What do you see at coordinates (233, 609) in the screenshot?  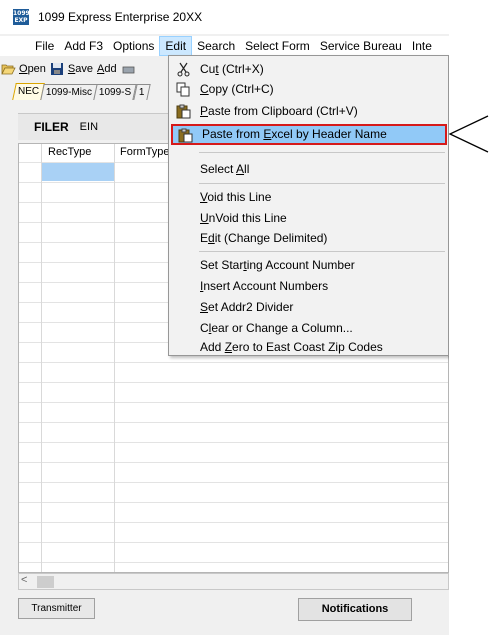 I see `status-bar: Transmitter Notifications` at bounding box center [233, 609].